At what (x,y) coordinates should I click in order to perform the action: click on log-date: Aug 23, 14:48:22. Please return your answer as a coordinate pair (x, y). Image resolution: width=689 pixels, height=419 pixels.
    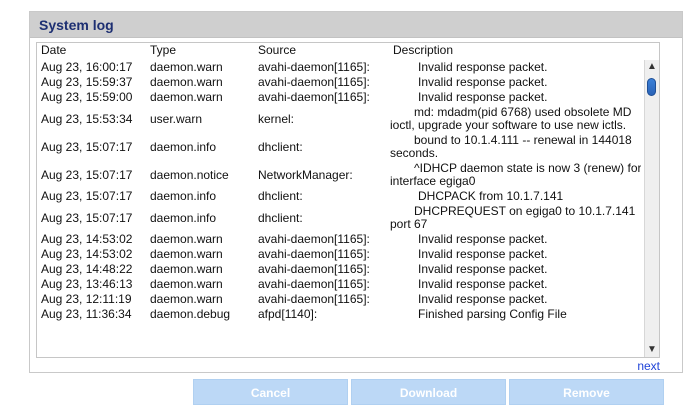
    Looking at the image, I should click on (87, 269).